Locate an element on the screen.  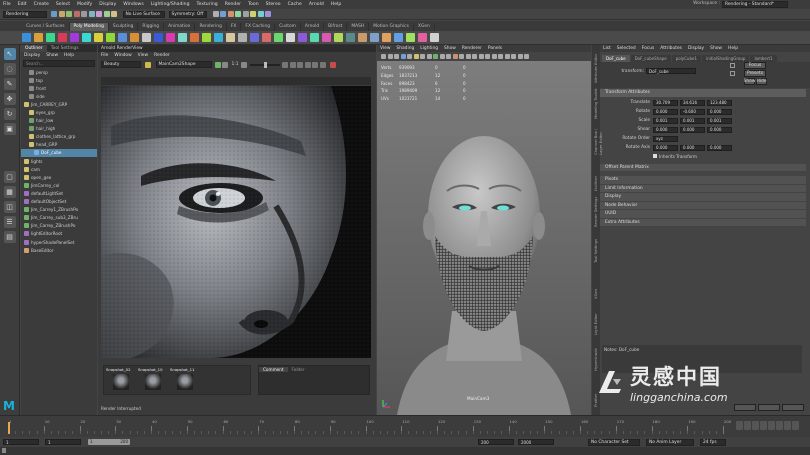
shelf-tool-22-icon is located at coordinates (278, 37).